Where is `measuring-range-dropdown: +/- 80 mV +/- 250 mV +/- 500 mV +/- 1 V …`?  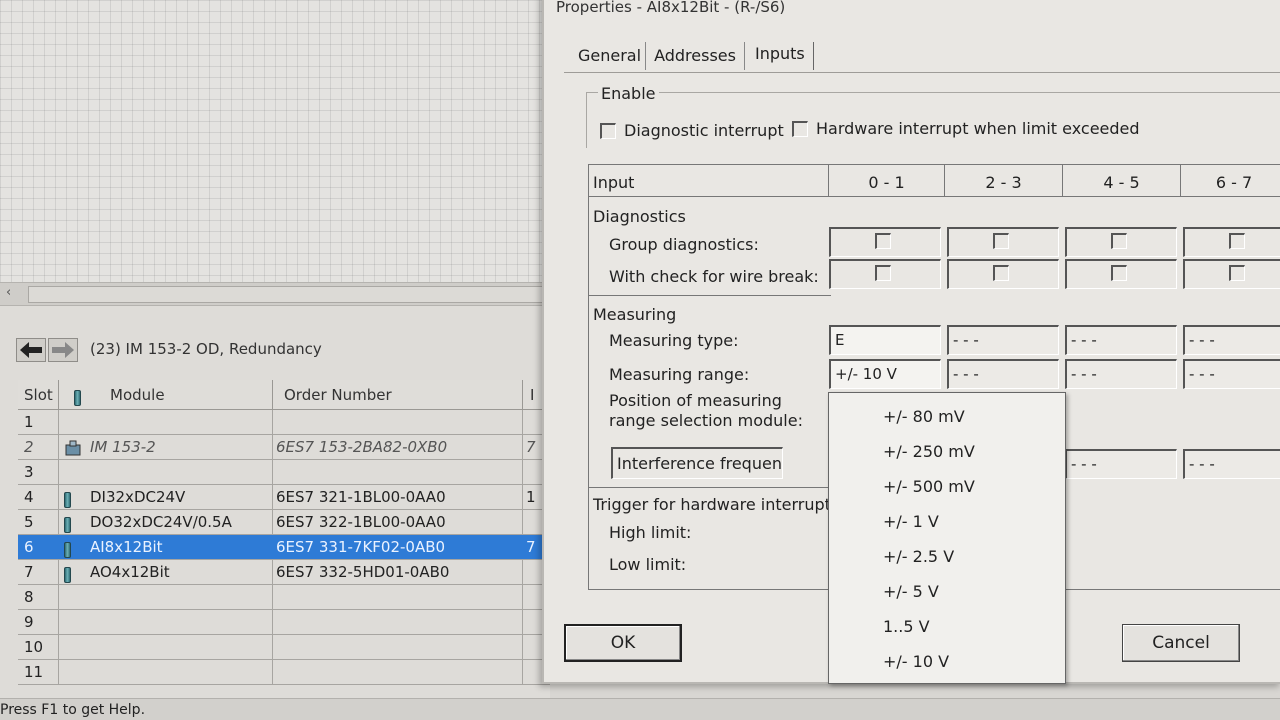 measuring-range-dropdown: +/- 80 mV +/- 250 mV +/- 500 mV +/- 1 V … is located at coordinates (947, 538).